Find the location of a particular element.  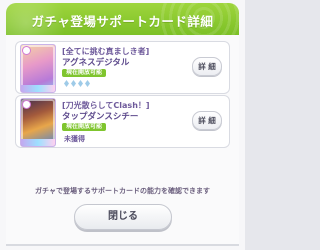

card-name: アグネスデジタル is located at coordinates (96, 63).